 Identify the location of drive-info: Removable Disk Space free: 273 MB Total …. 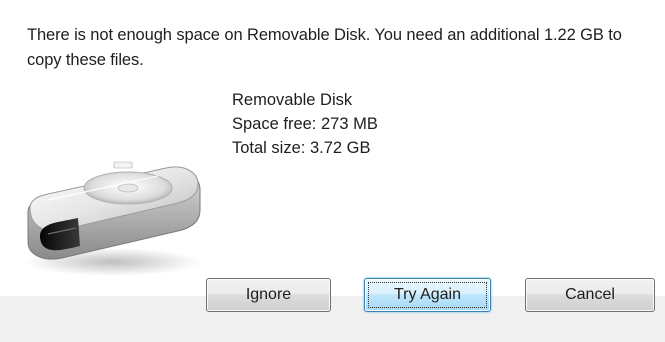
(305, 124).